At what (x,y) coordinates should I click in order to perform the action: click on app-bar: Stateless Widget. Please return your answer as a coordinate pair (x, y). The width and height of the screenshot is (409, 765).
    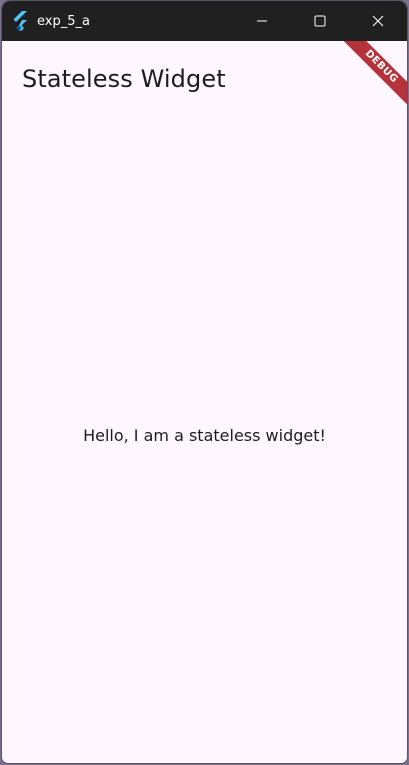
    Looking at the image, I should click on (204, 79).